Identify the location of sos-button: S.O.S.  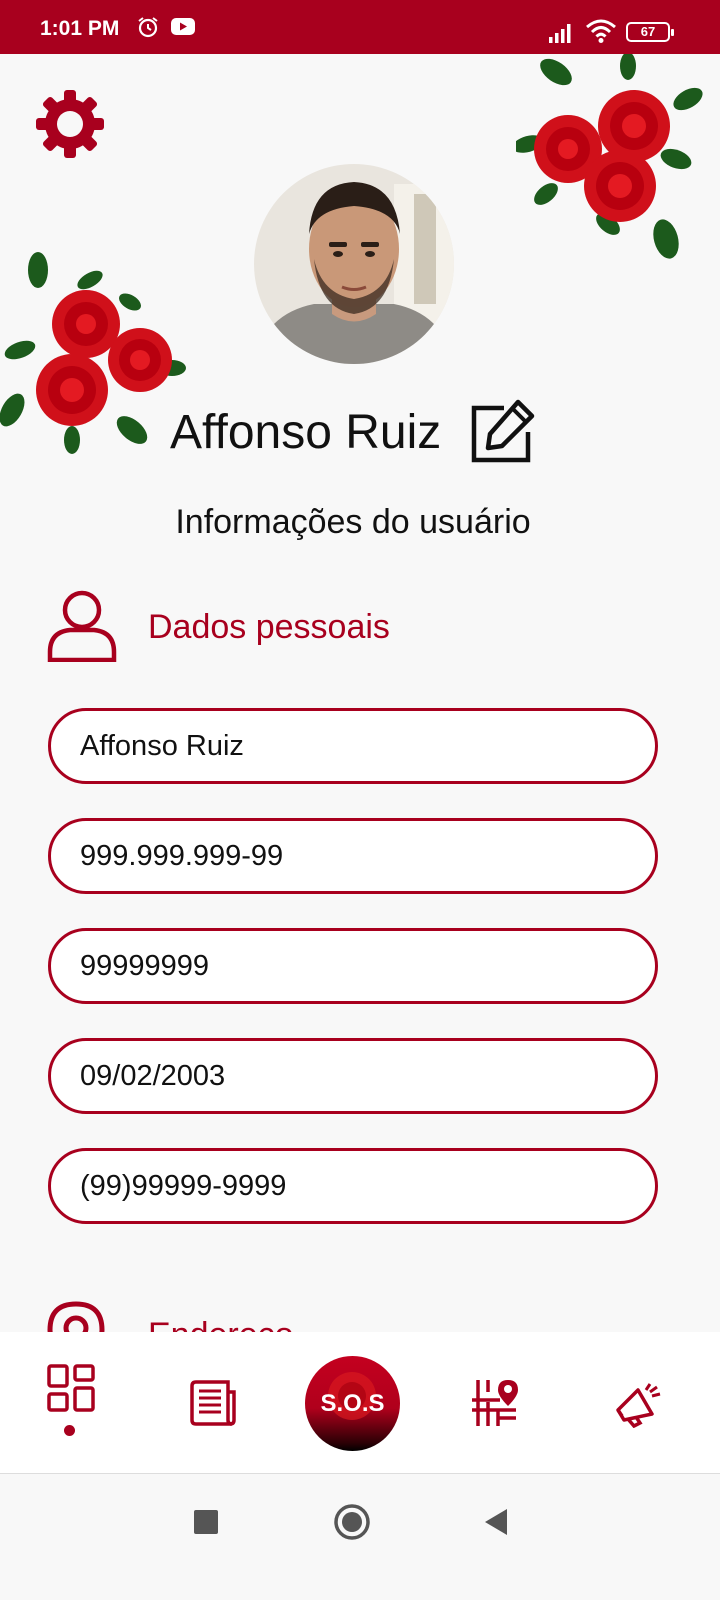
(352, 1403).